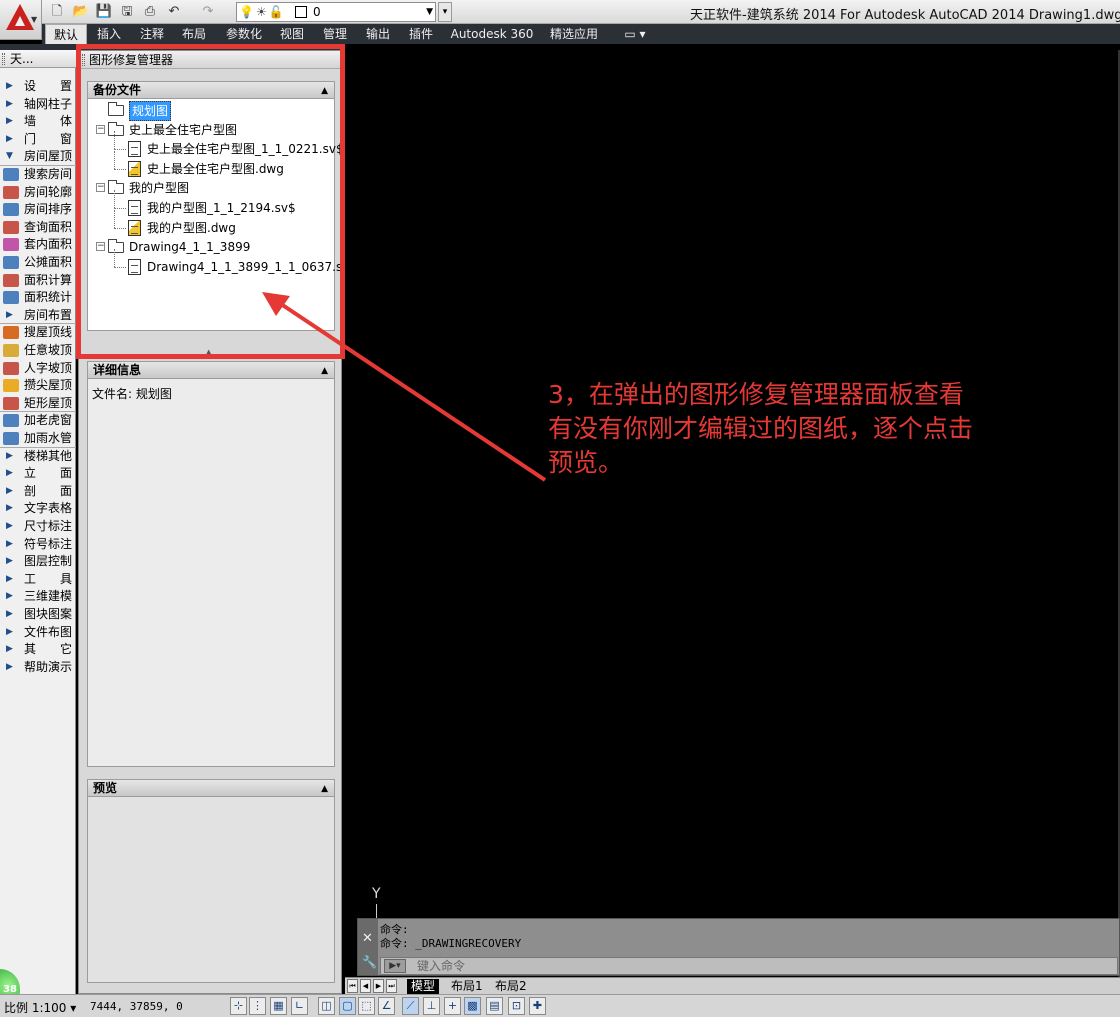  Describe the element at coordinates (38, 596) in the screenshot. I see `tangent-menu-item: ▶ 三维建模` at that location.